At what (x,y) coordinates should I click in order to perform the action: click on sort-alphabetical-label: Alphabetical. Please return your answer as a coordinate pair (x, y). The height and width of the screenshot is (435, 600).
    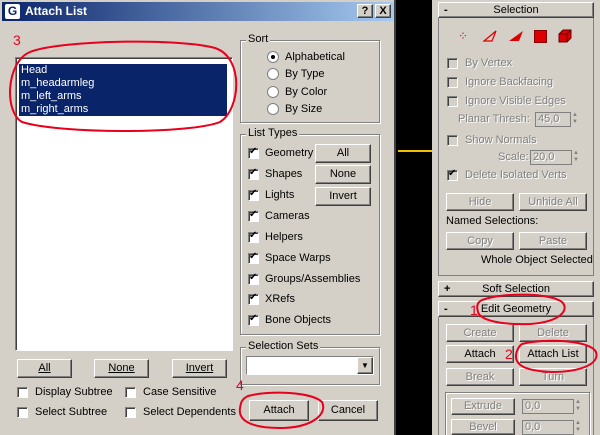
    Looking at the image, I should click on (315, 57).